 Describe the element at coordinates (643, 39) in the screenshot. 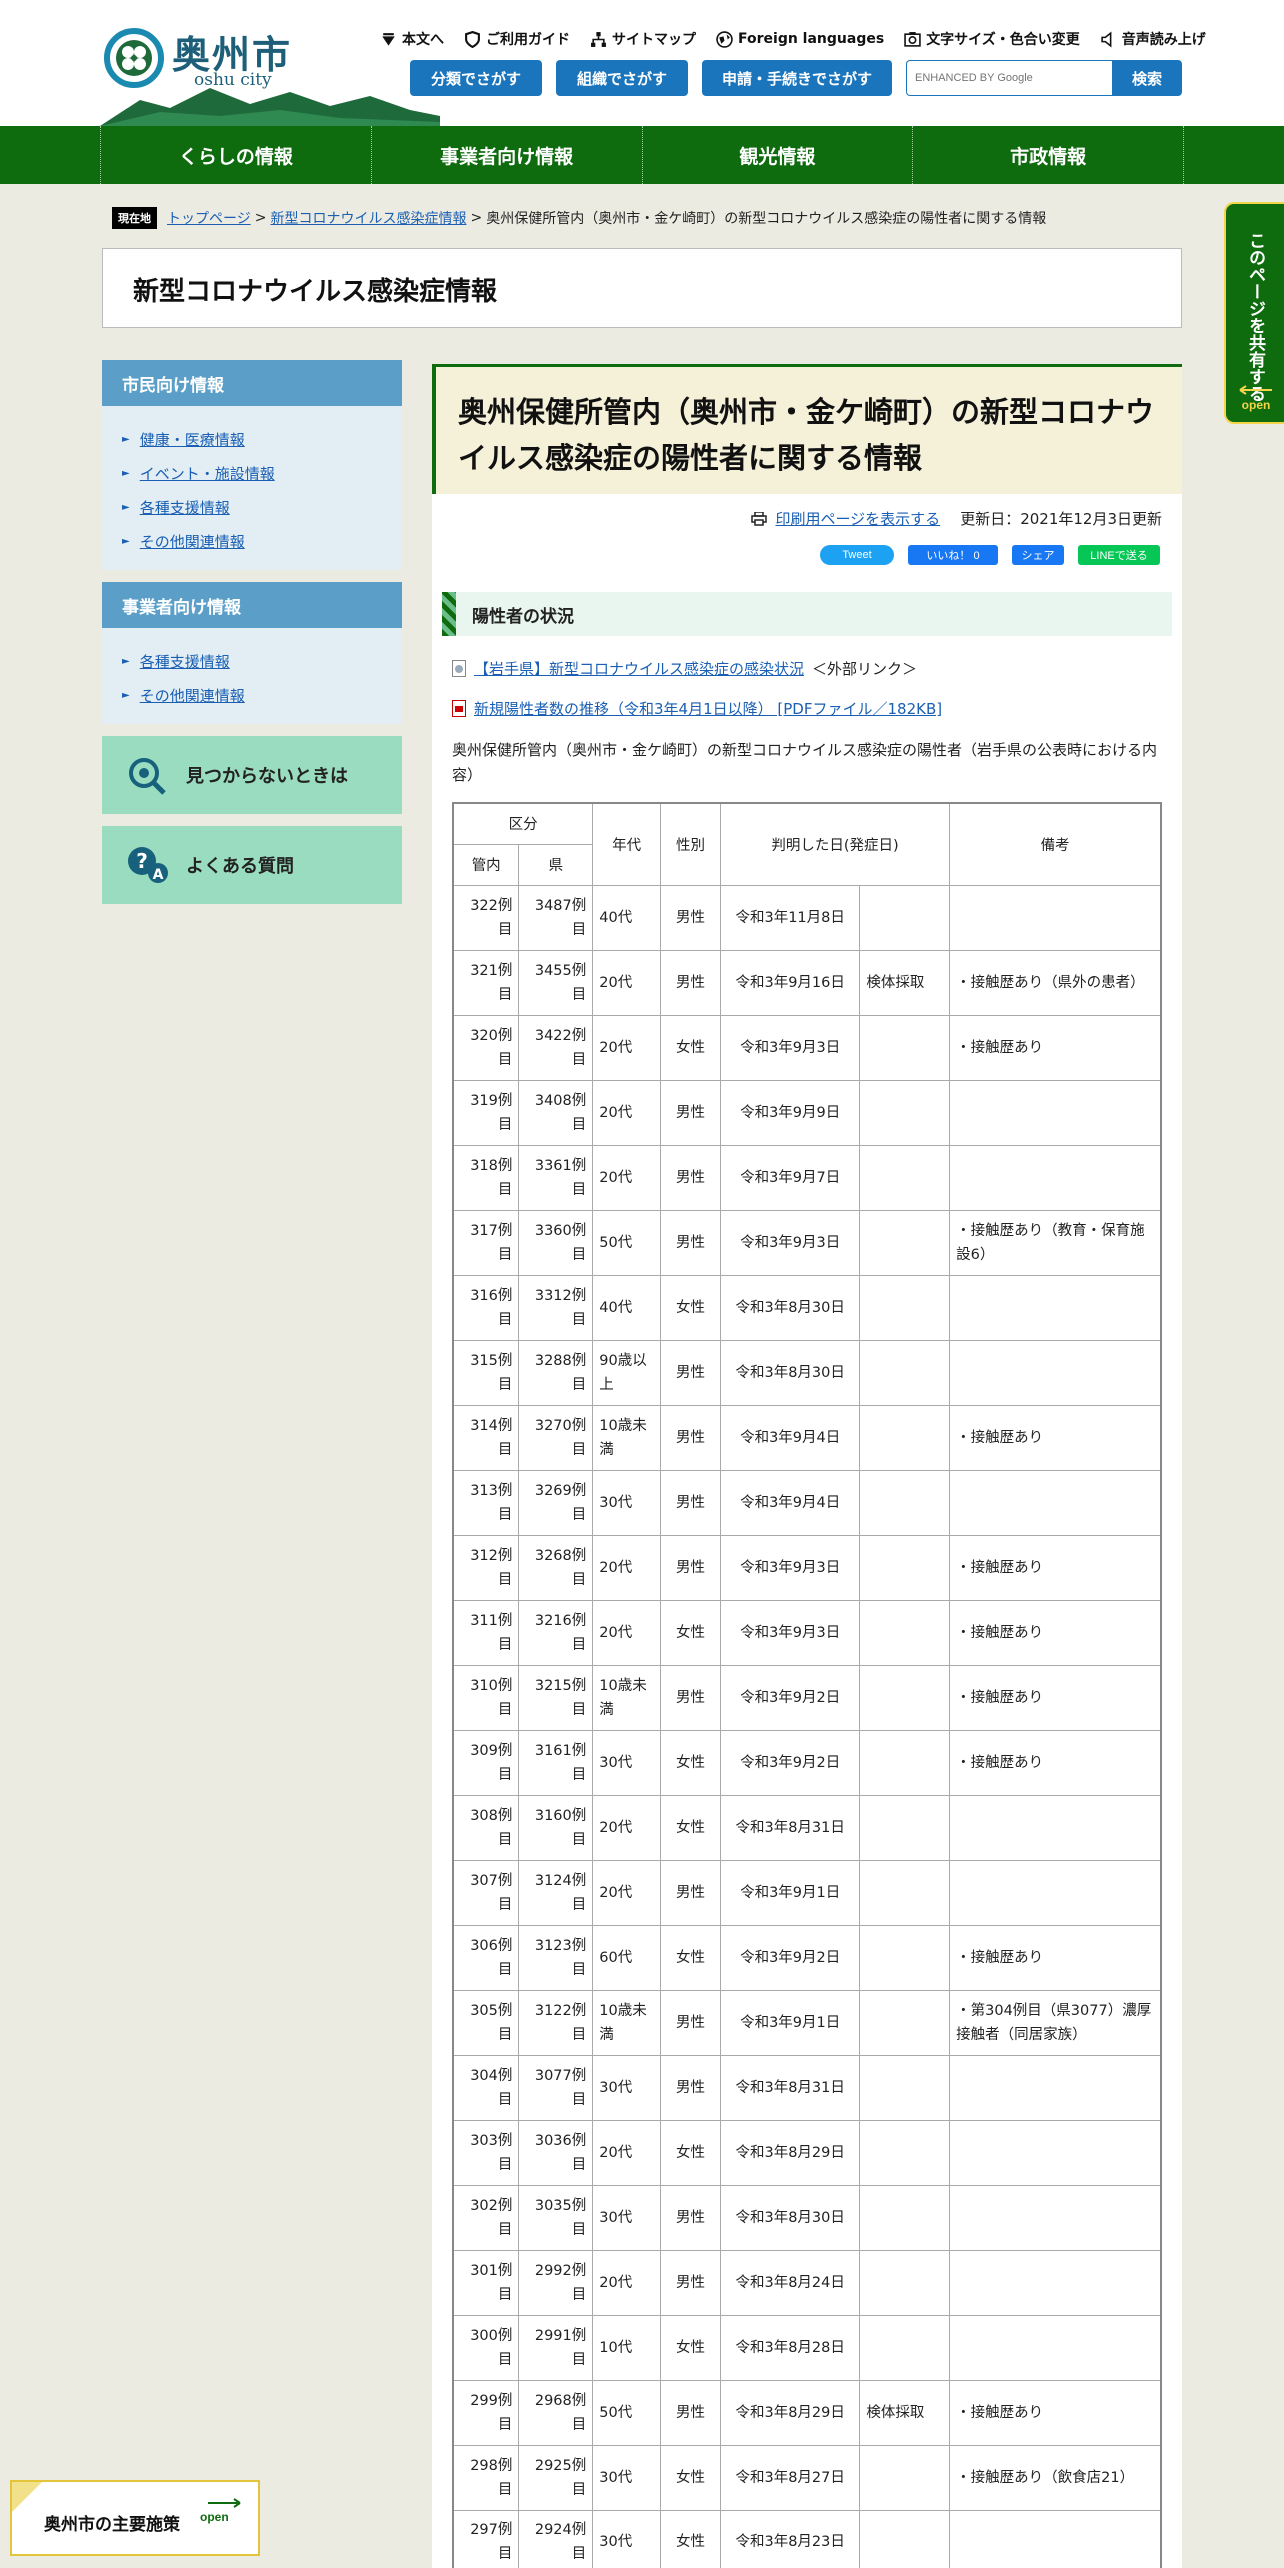

I see `util-link-sitemap: サイトマップ` at that location.